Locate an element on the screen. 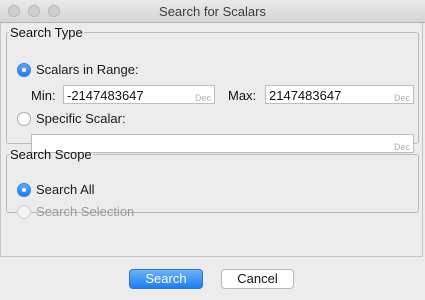 The width and height of the screenshot is (425, 300). title-bar: Search for Scalars is located at coordinates (212, 11).